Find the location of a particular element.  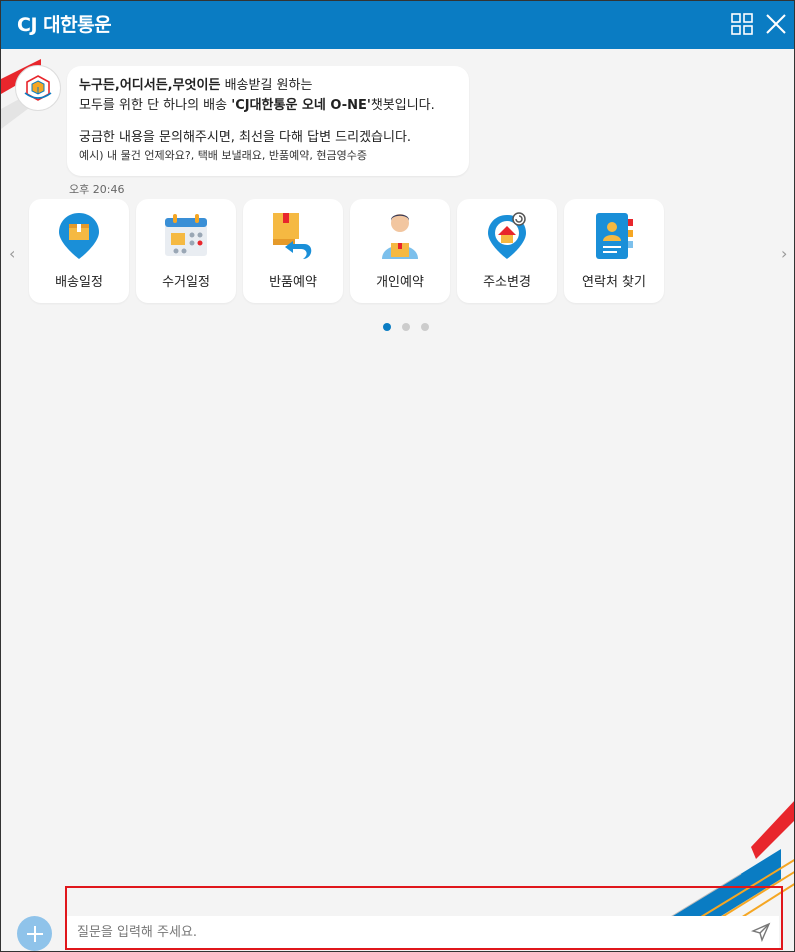

quick-menu-label: 연락처 찾기 is located at coordinates (614, 282).